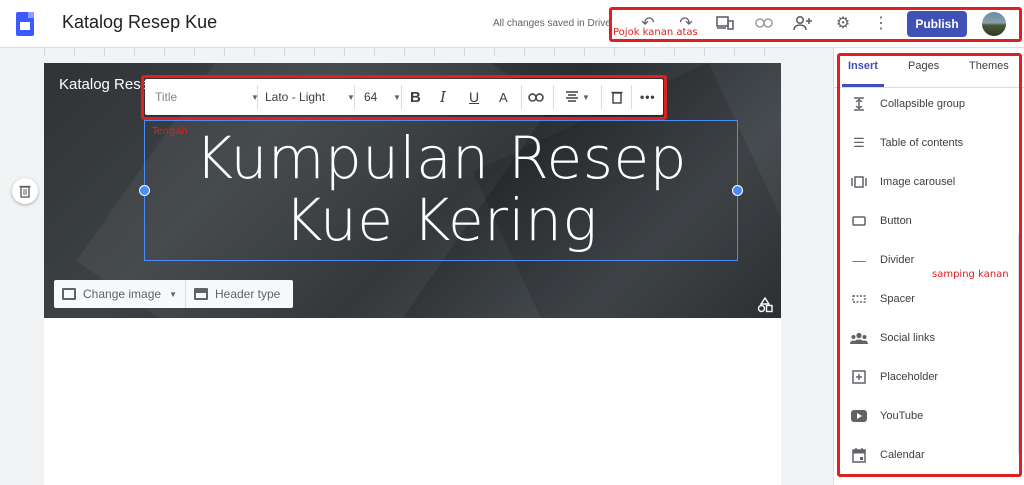 This screenshot has width=1024, height=485. I want to click on insert-item-label: Collapsible group, so click(922, 104).